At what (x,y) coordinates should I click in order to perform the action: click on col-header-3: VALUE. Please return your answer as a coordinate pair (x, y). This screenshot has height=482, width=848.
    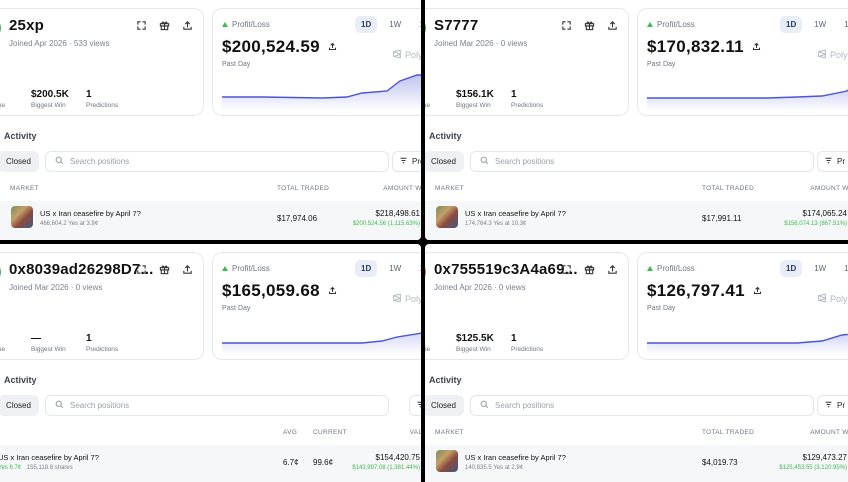
    Looking at the image, I should click on (386, 432).